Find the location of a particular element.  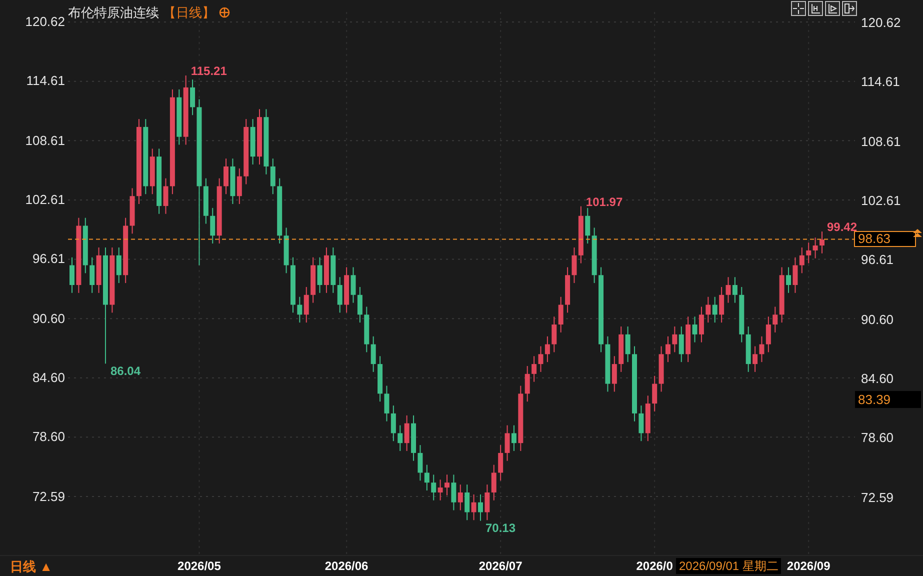

current-price-tag: 98.63 is located at coordinates (885, 239).